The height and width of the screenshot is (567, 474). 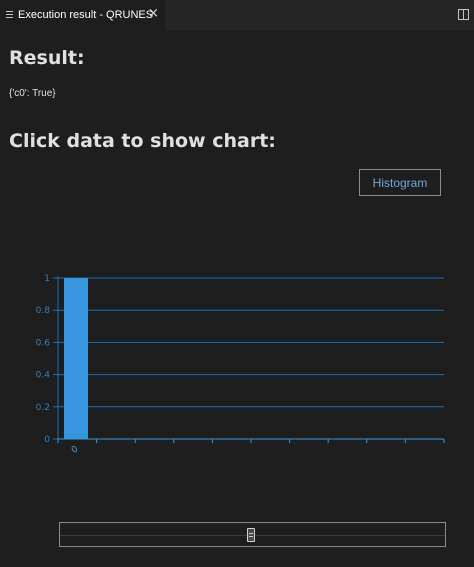 I want to click on tab-execution-result: Execution result - QRUNES ×, so click(x=82, y=15).